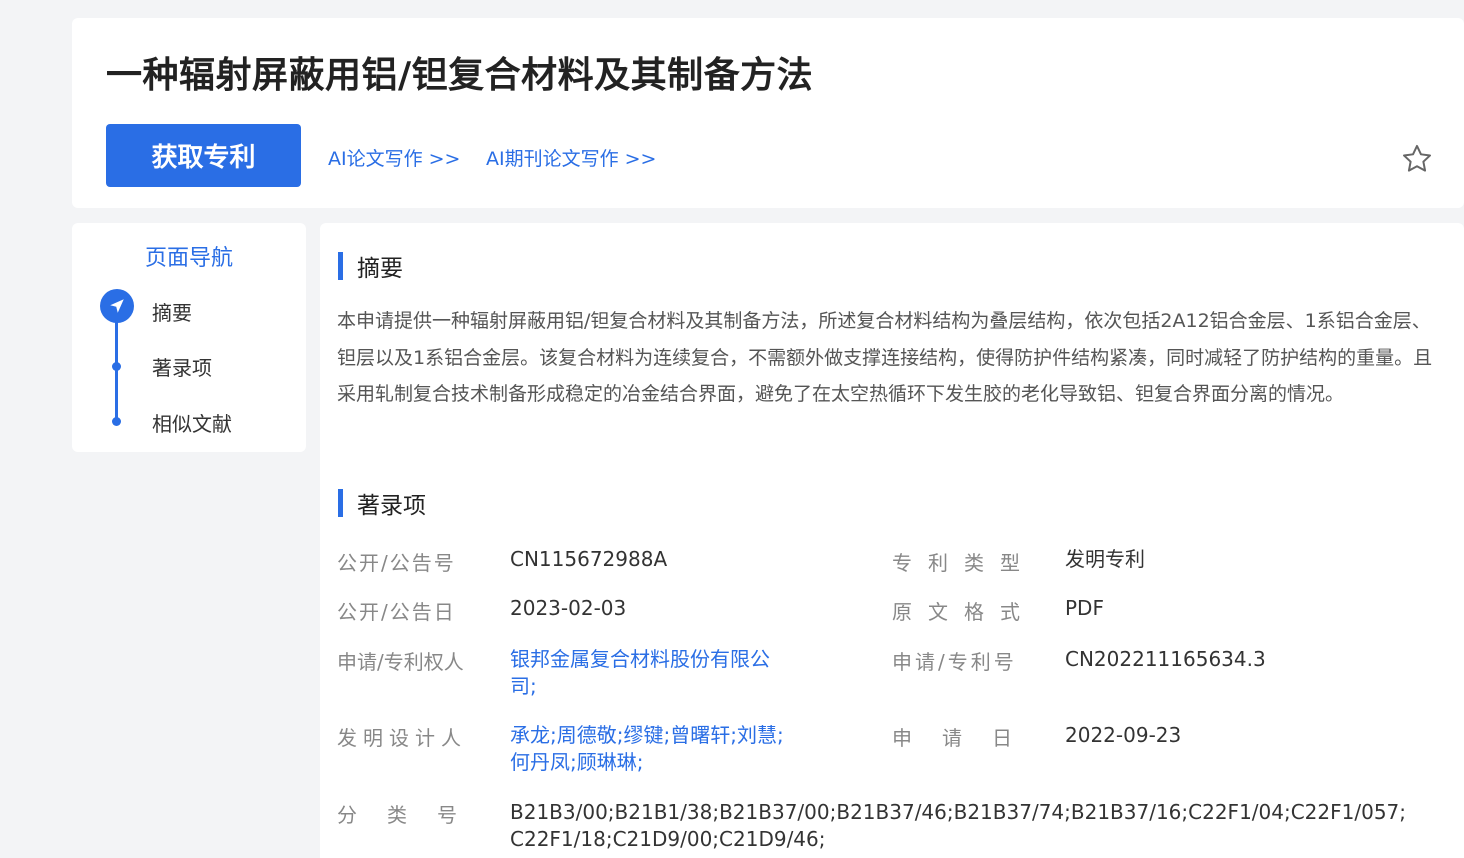 The height and width of the screenshot is (858, 1464). Describe the element at coordinates (394, 157) in the screenshot. I see `ai-paper-writing-link: AI论文写作 >>` at that location.